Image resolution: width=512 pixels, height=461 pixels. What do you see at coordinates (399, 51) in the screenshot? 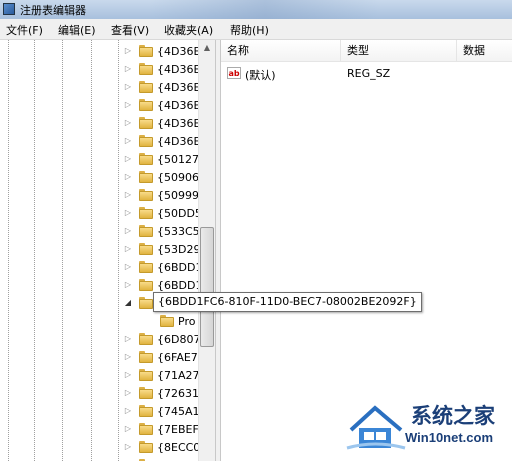
I see `column-header-type: 类型` at bounding box center [399, 51].